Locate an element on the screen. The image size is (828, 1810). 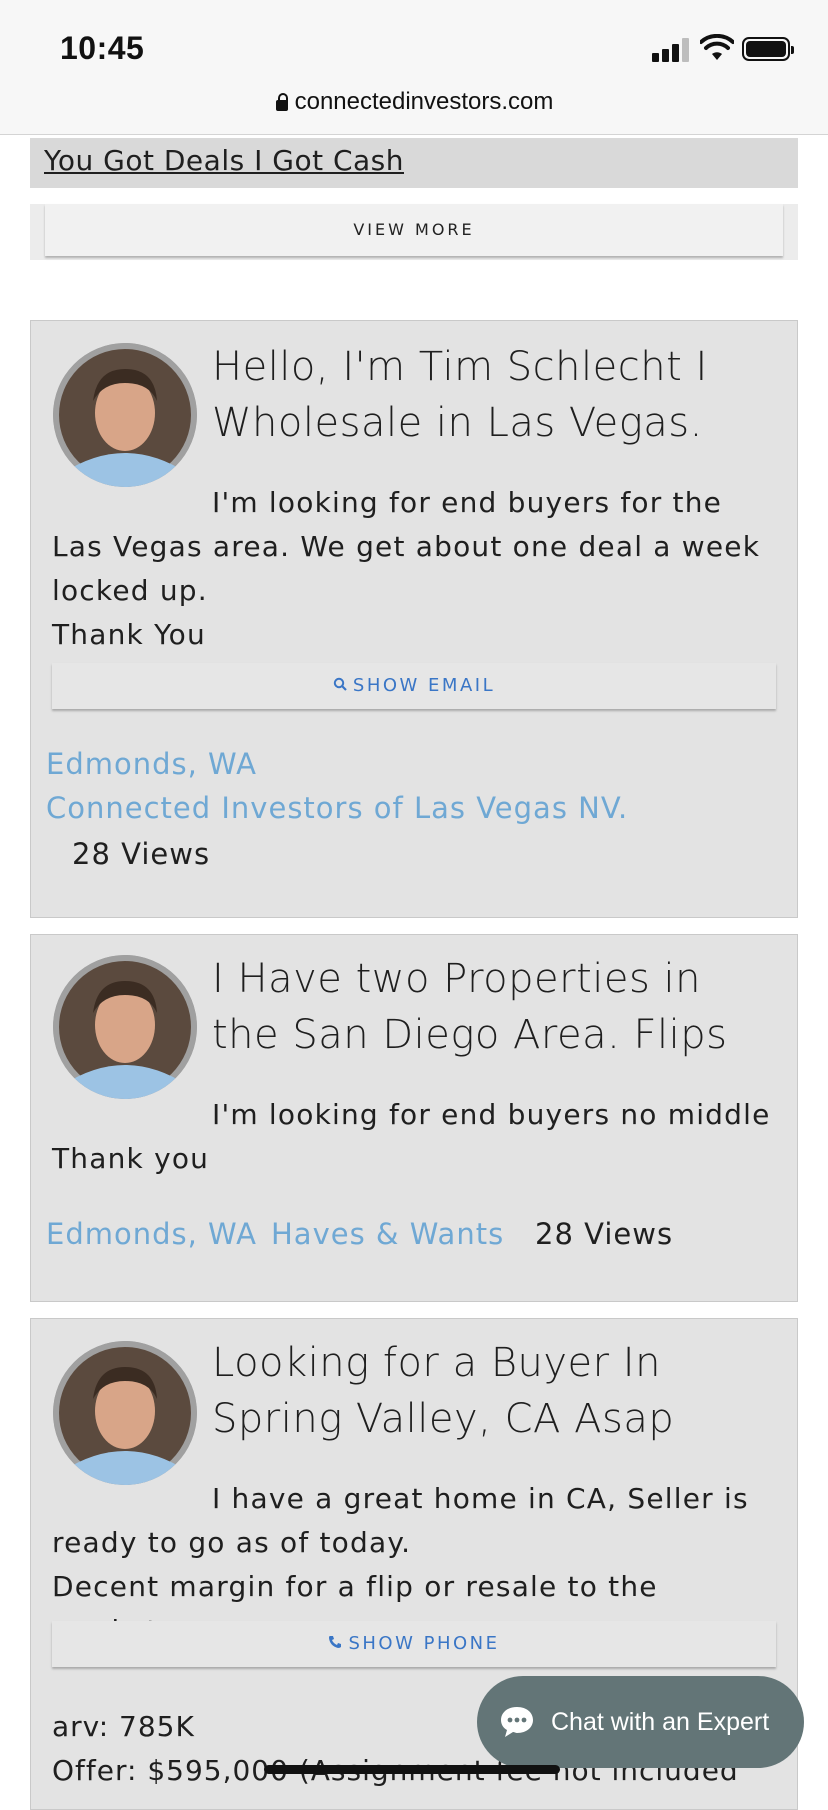
battery-icon is located at coordinates (768, 49).